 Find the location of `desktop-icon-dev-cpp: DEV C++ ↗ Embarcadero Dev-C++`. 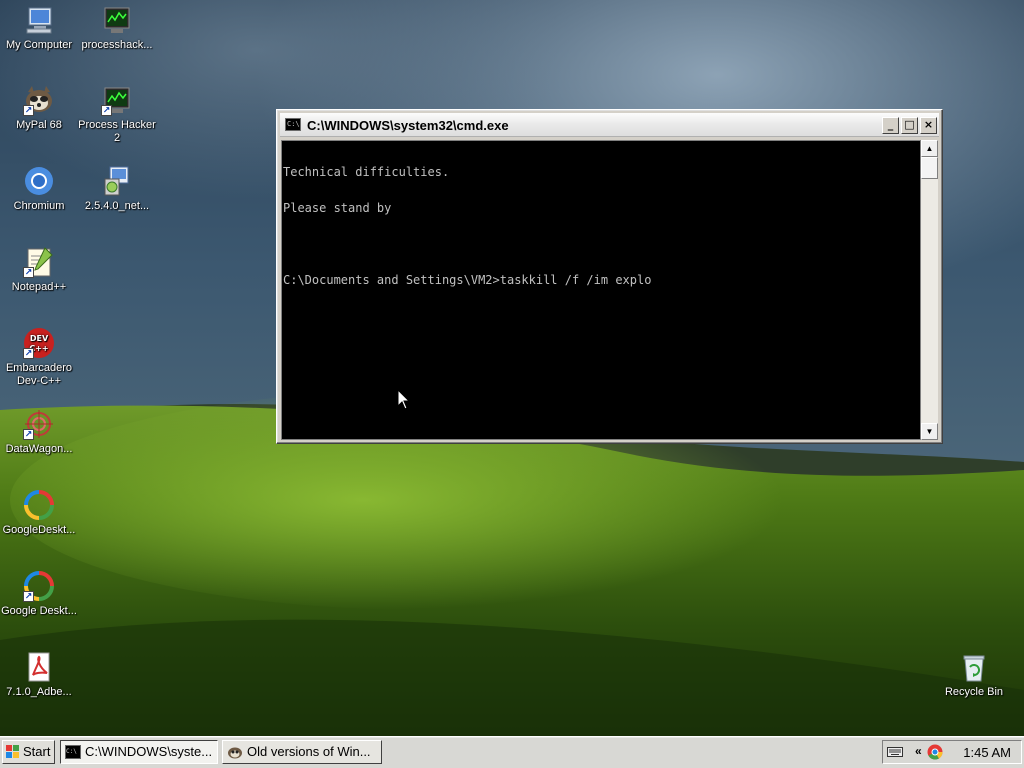

desktop-icon-dev-cpp: DEV C++ ↗ Embarcadero Dev-C++ is located at coordinates (39, 357).